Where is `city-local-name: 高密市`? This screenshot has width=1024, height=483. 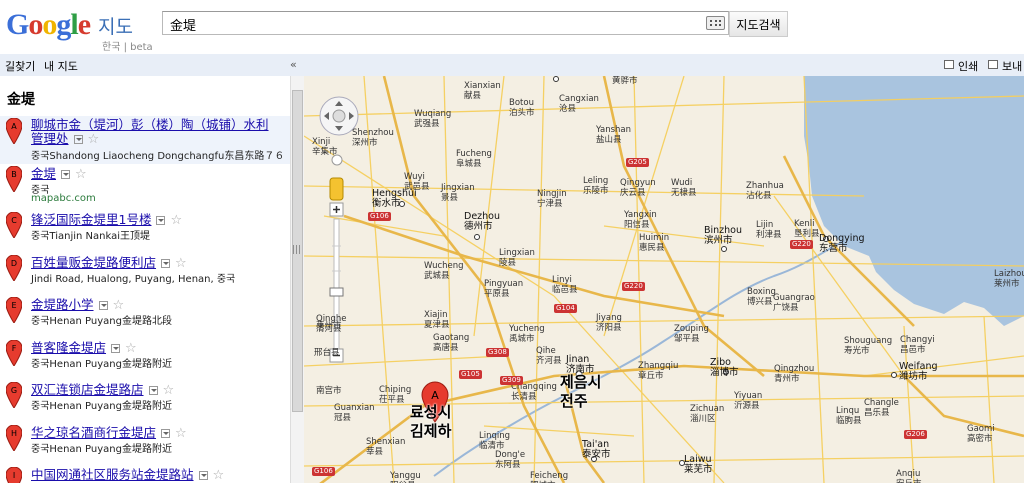 city-local-name: 高密市 is located at coordinates (980, 439).